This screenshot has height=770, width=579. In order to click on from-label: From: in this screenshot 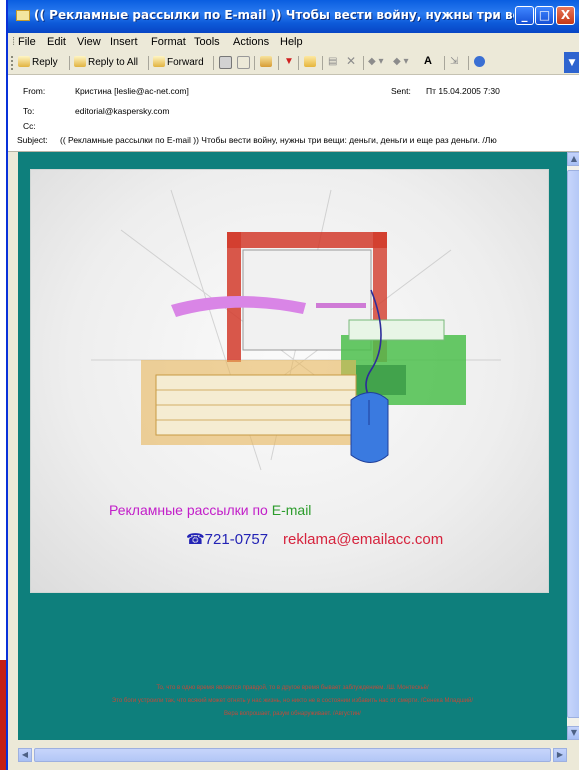, I will do `click(34, 91)`.